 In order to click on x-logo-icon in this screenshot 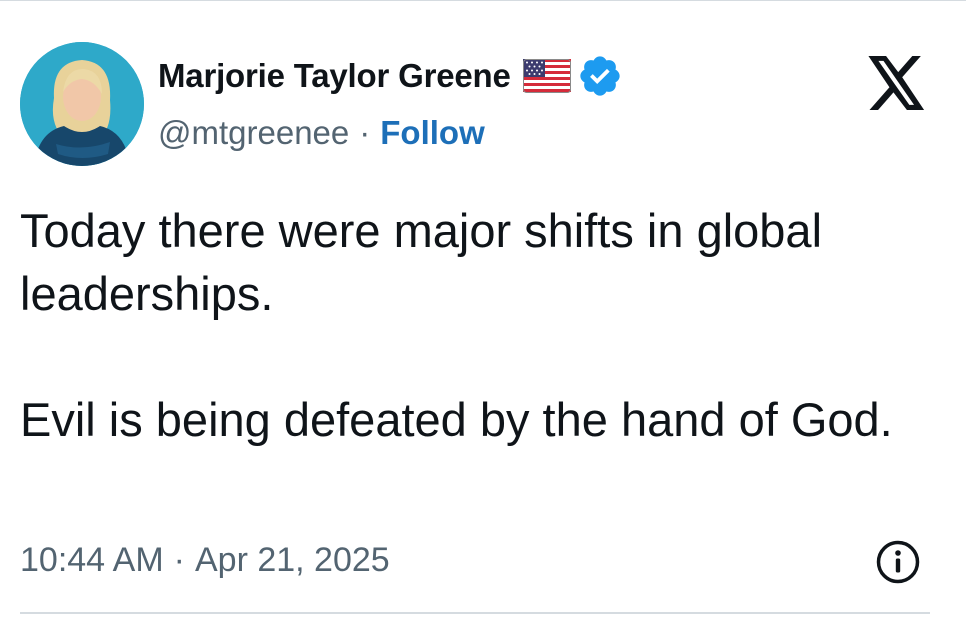, I will do `click(897, 83)`.